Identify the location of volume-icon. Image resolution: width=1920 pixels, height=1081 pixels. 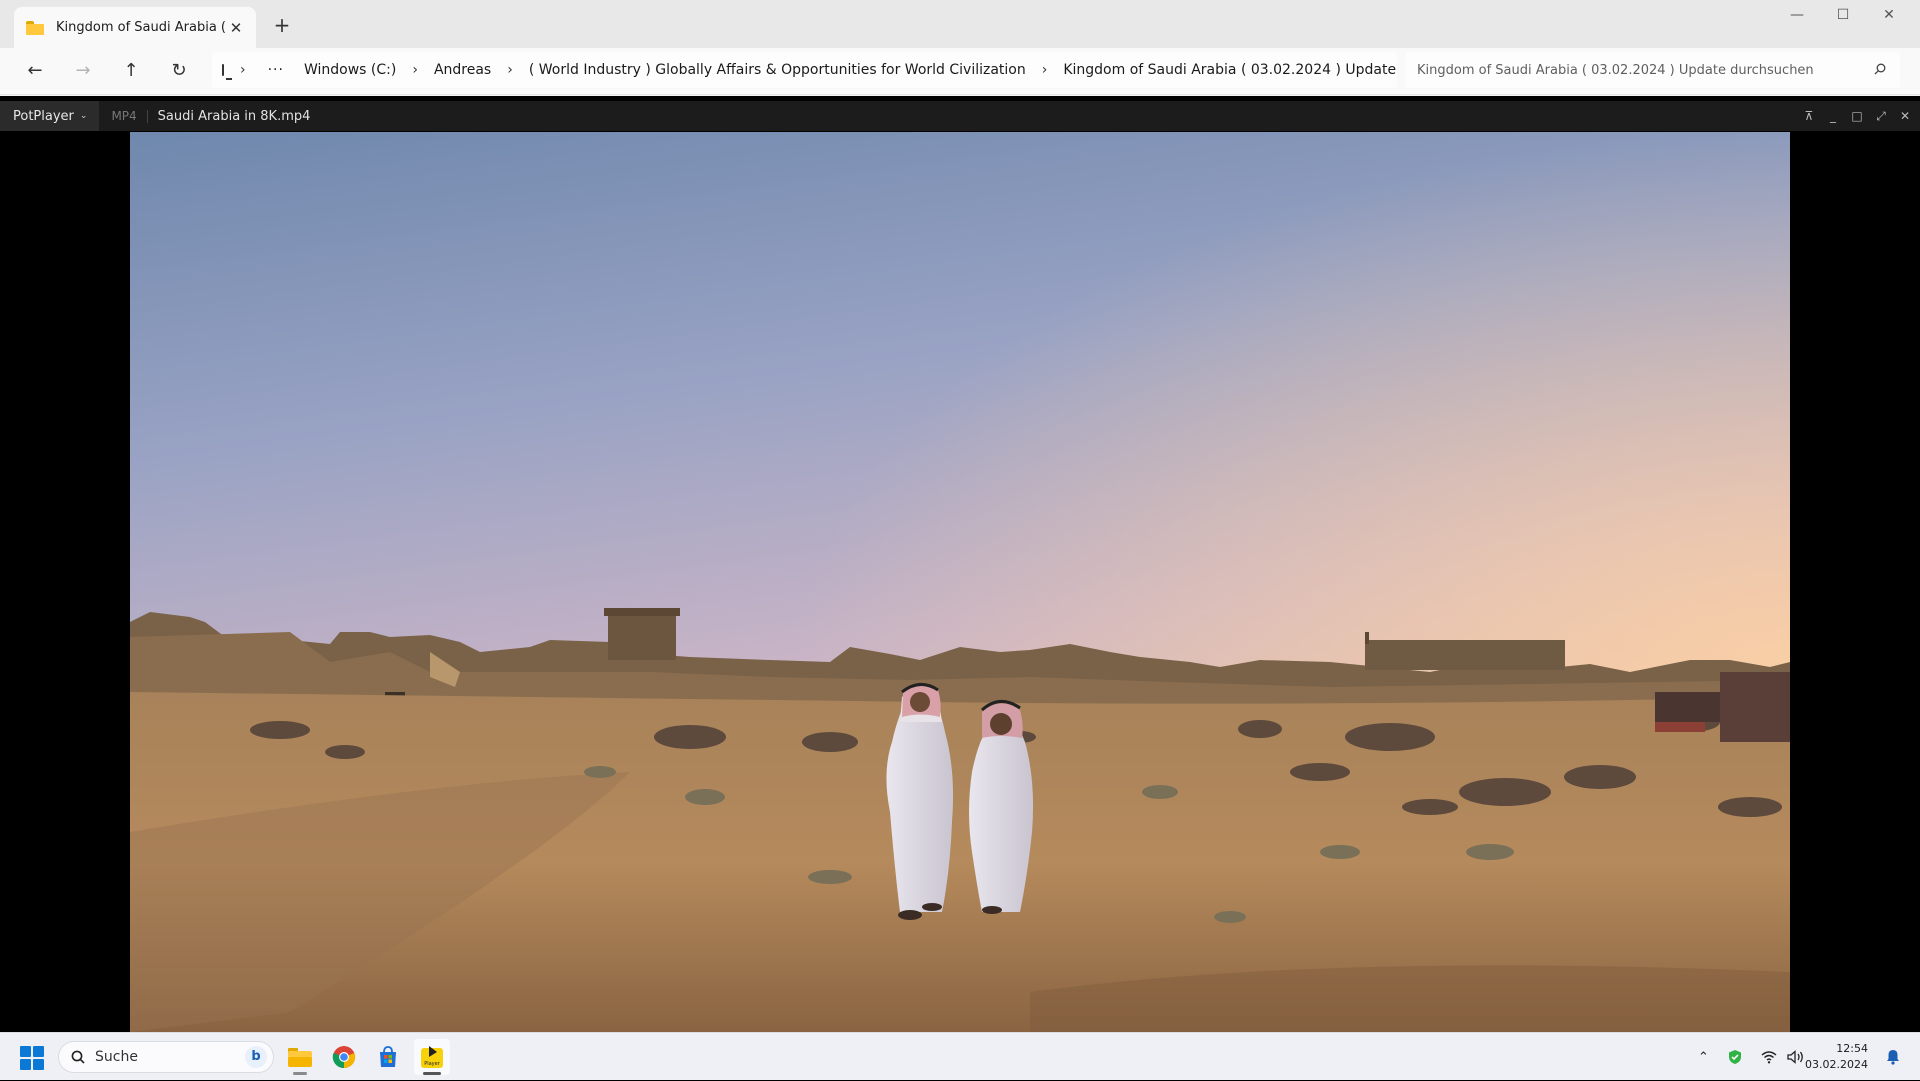
(1796, 1057).